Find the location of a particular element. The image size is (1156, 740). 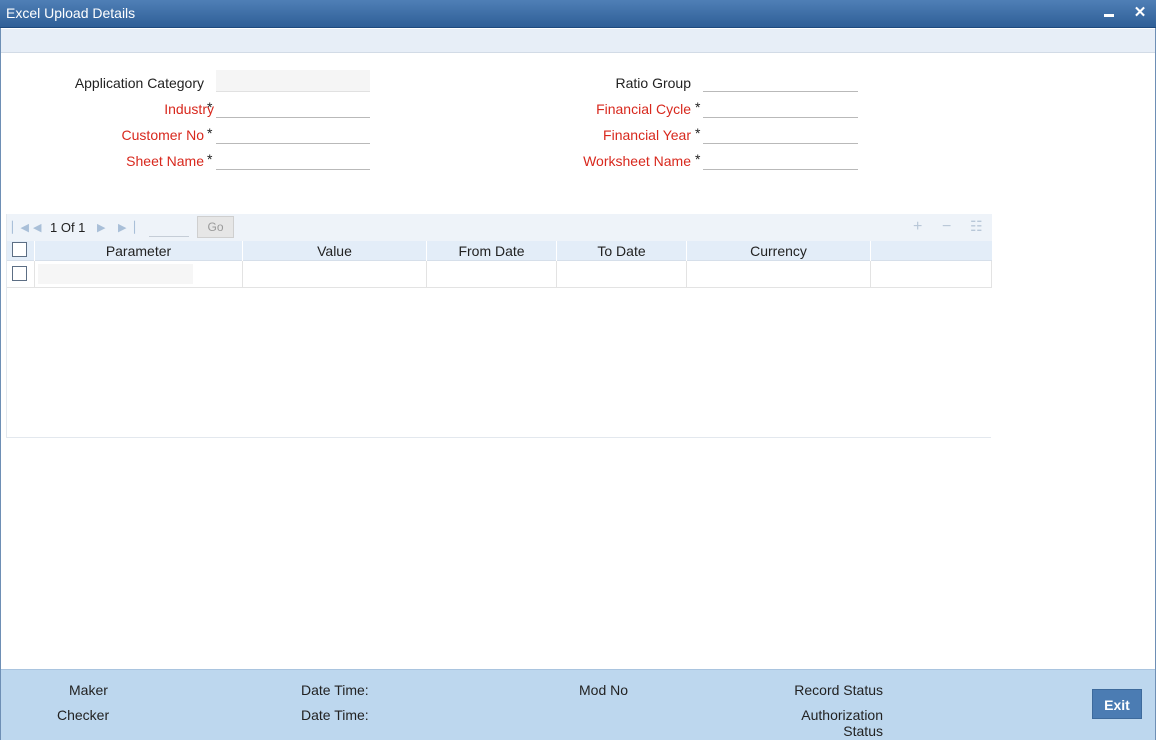

table-row is located at coordinates (499, 274).